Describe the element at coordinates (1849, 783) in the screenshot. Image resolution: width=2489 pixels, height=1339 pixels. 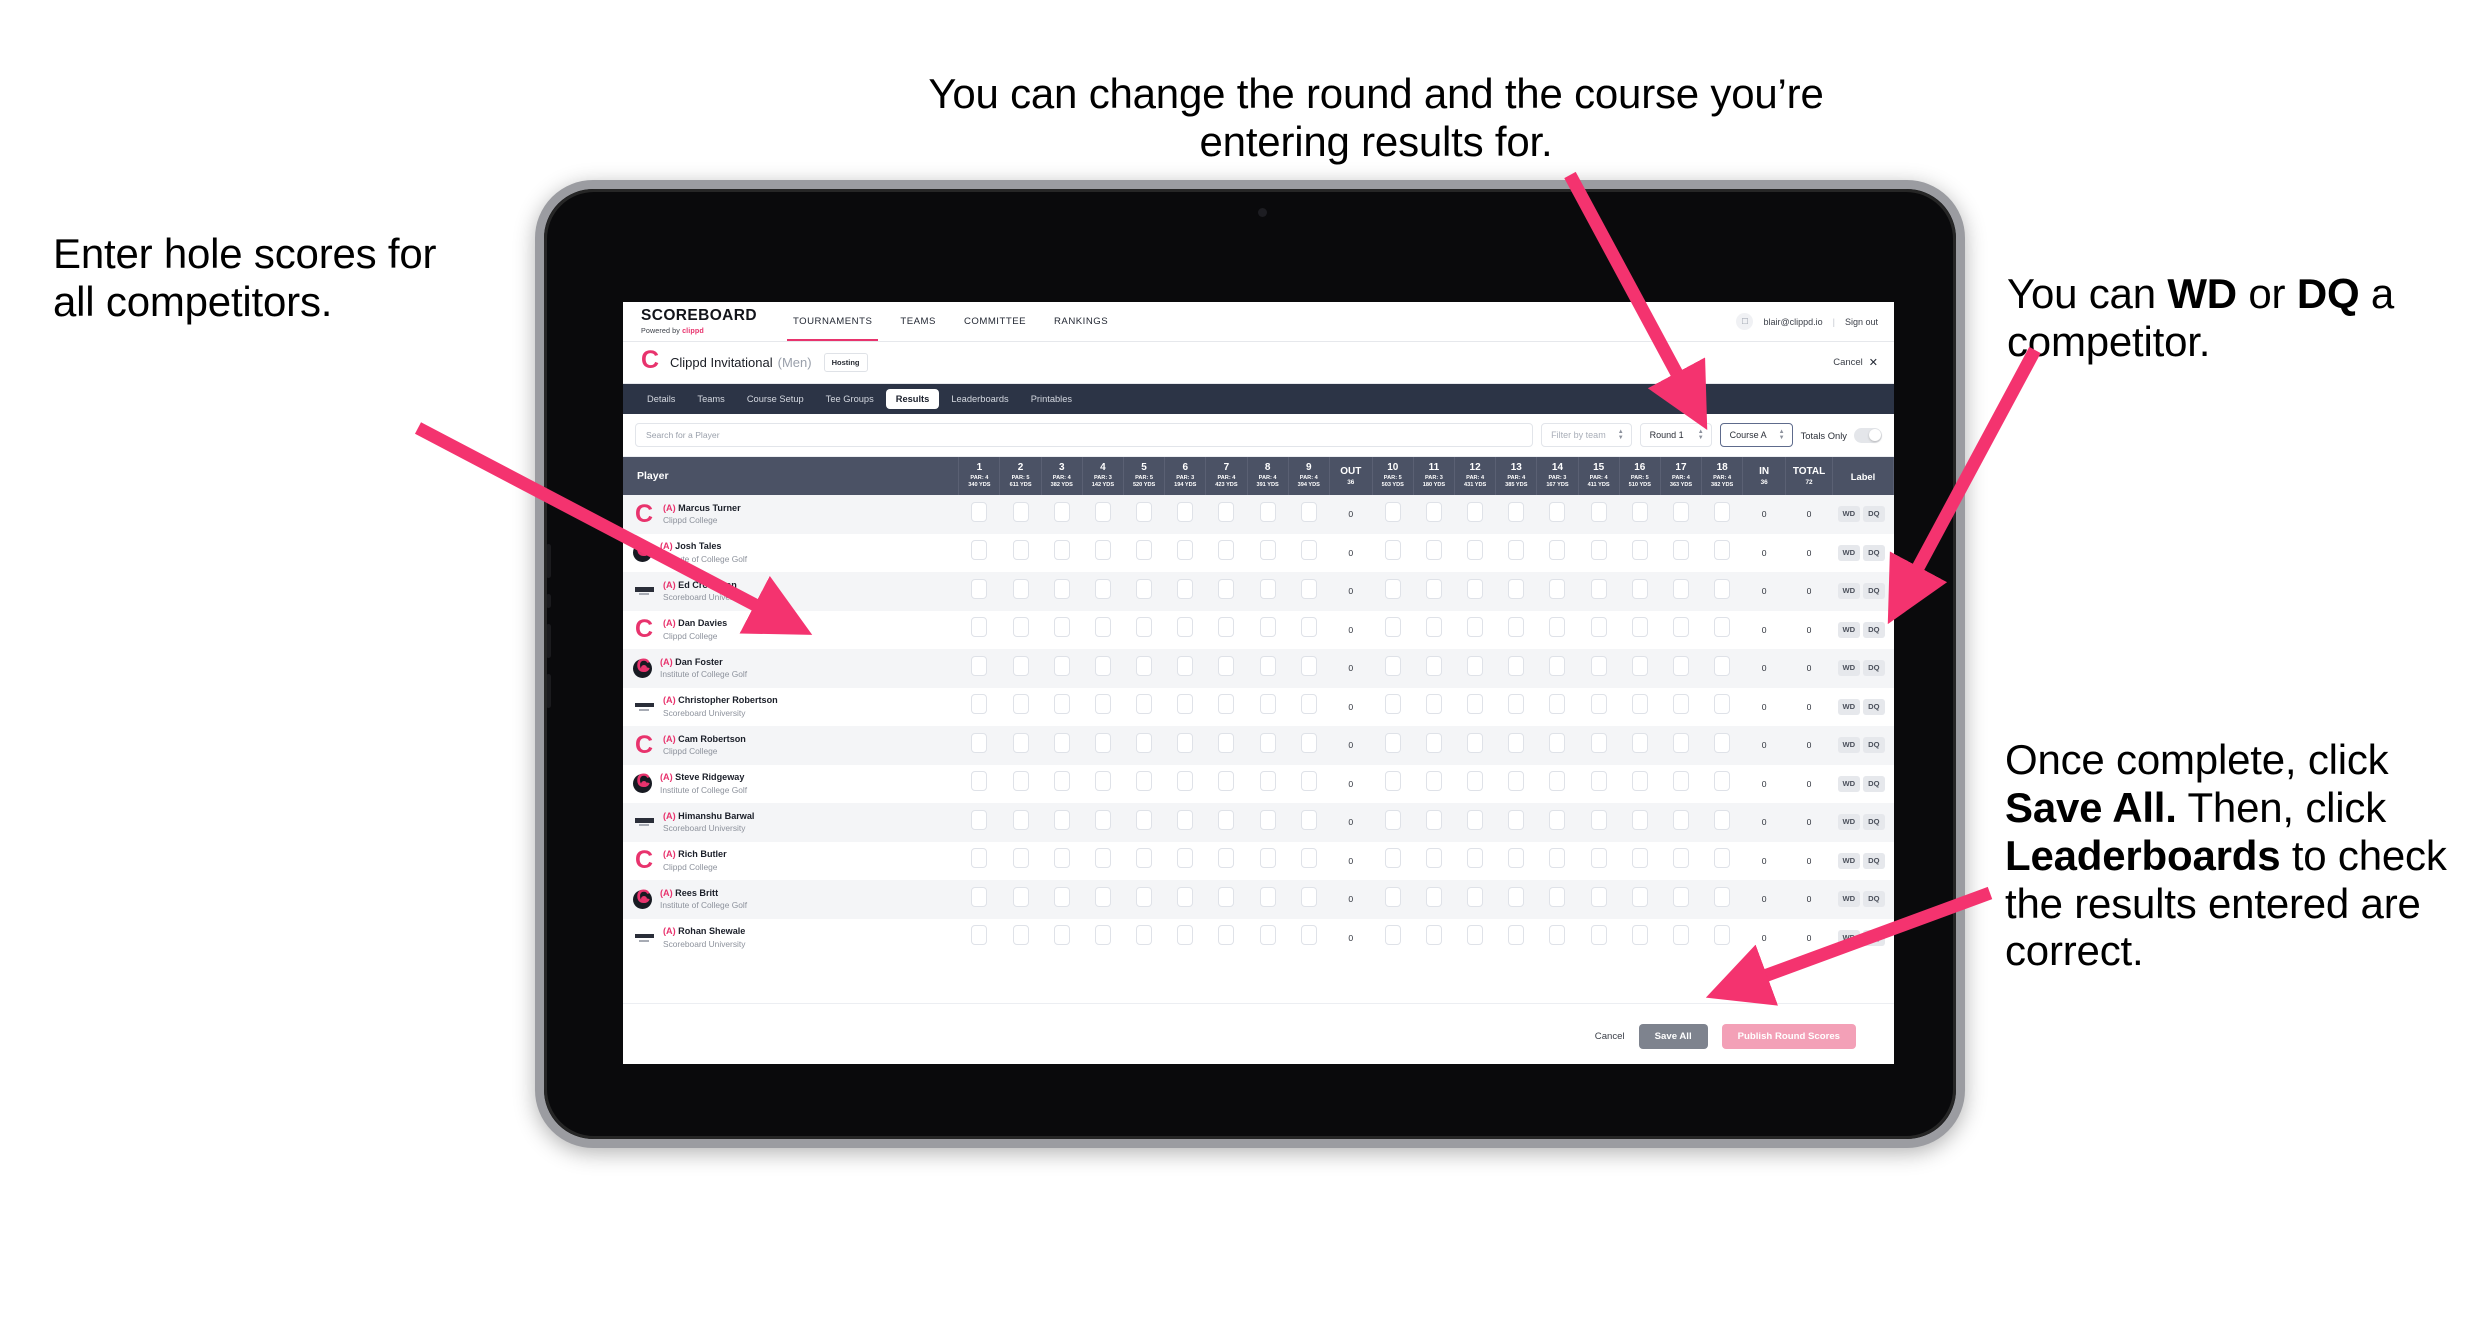
I see `wd-button: WD` at that location.